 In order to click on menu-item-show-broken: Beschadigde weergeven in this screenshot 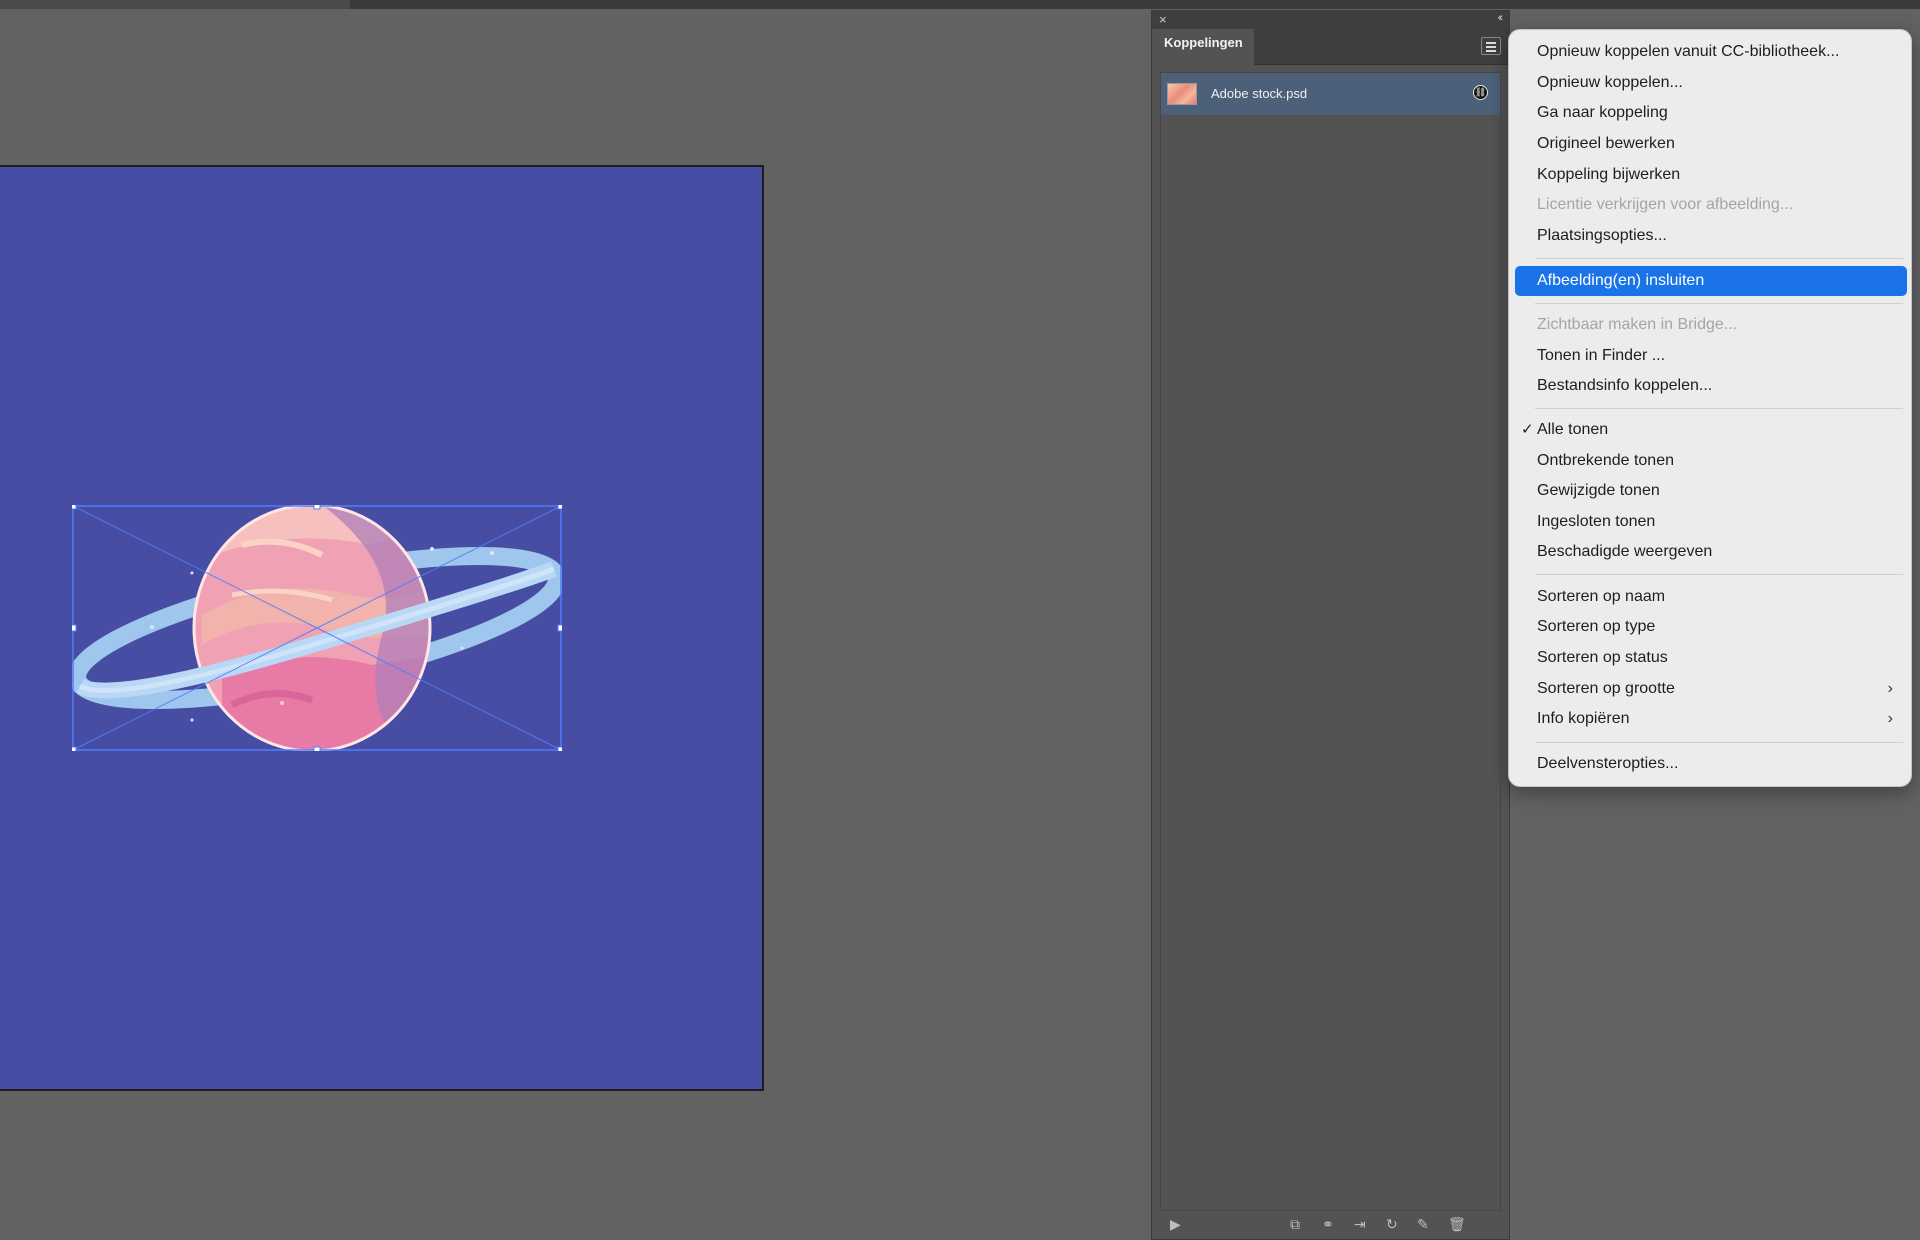, I will do `click(1710, 552)`.